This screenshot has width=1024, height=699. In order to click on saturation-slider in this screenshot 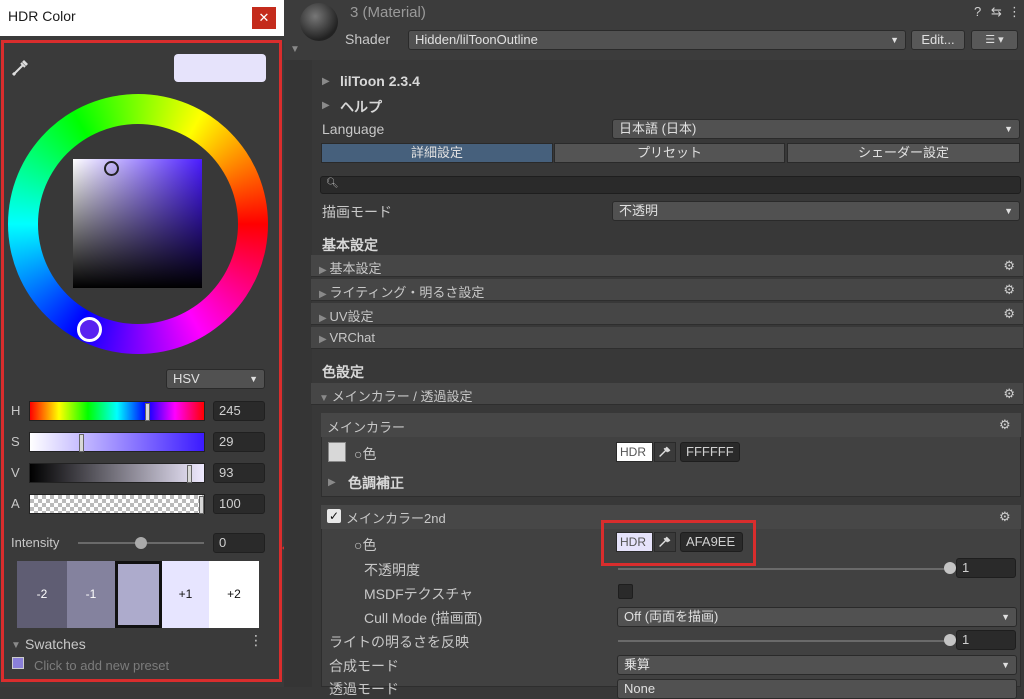, I will do `click(117, 442)`.